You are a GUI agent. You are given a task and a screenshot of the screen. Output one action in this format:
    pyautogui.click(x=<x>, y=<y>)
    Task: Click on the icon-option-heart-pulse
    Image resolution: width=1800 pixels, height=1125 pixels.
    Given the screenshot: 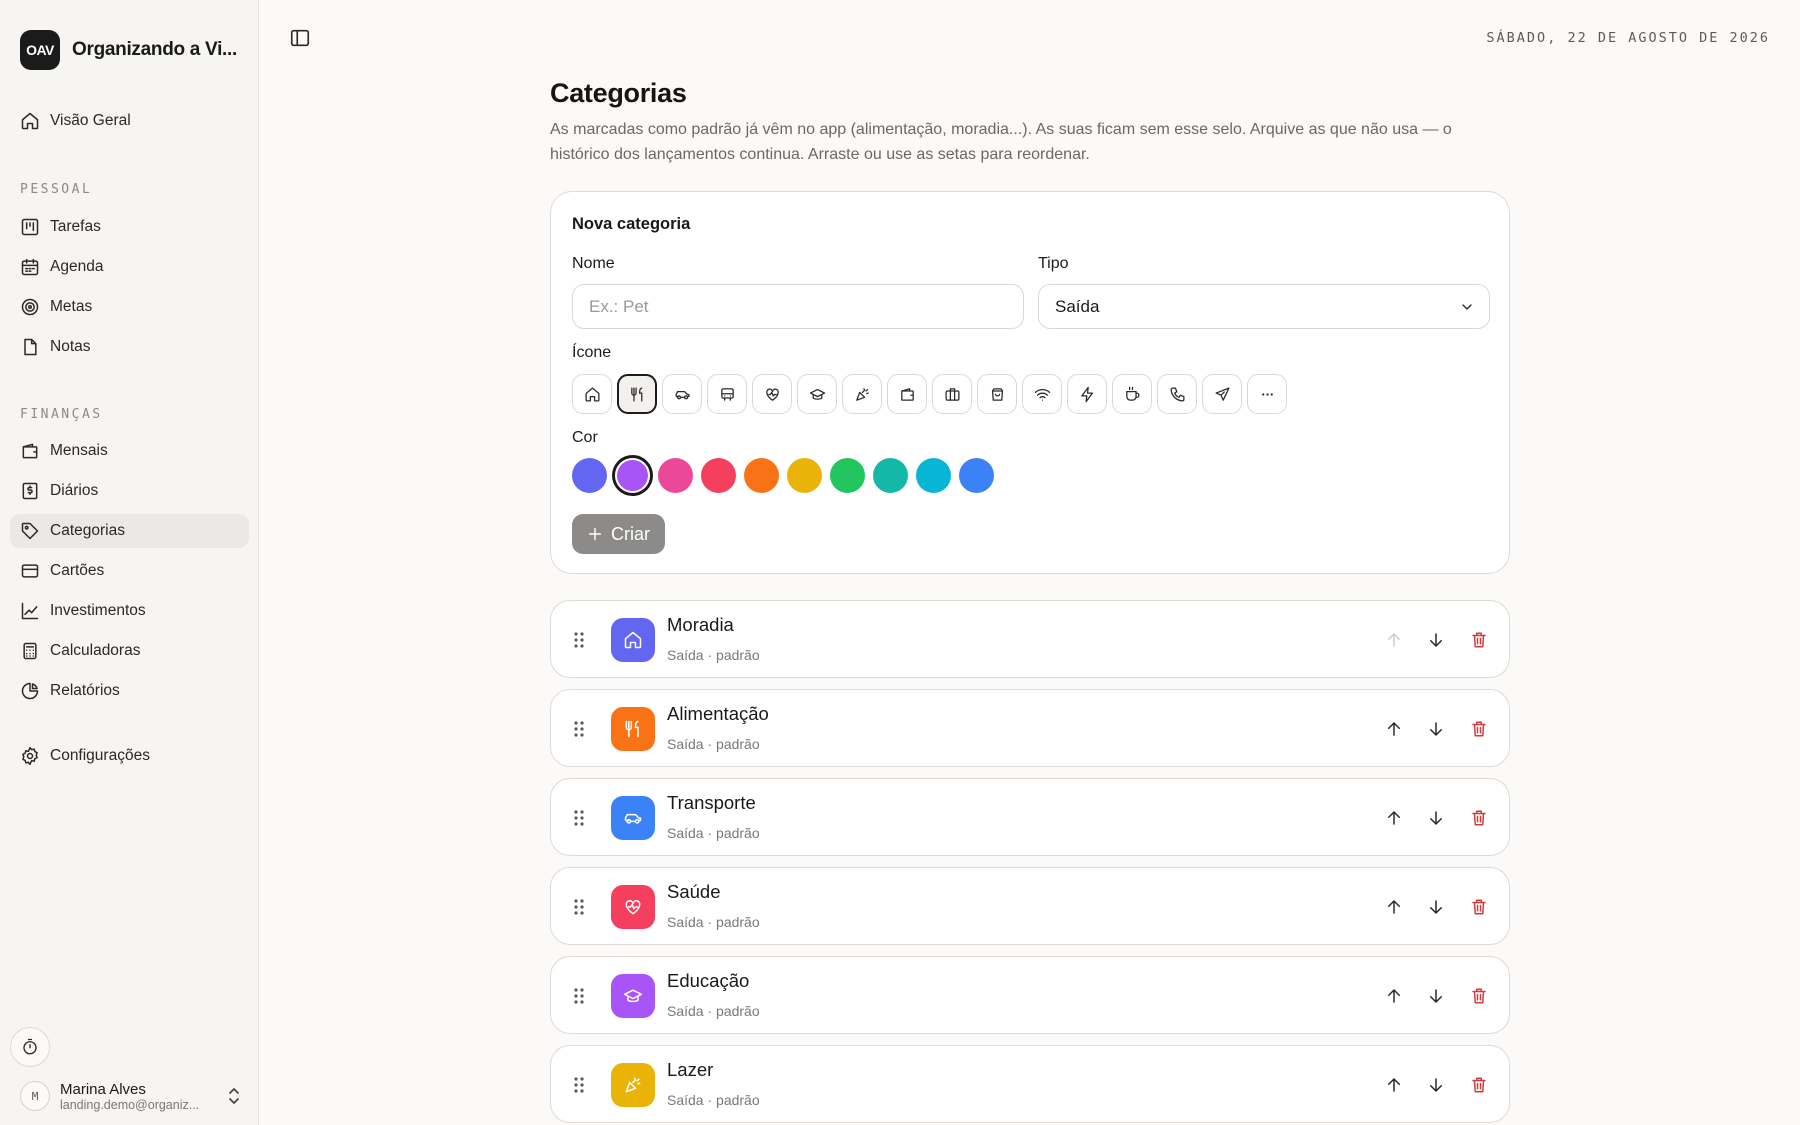 What is the action you would take?
    pyautogui.click(x=772, y=394)
    